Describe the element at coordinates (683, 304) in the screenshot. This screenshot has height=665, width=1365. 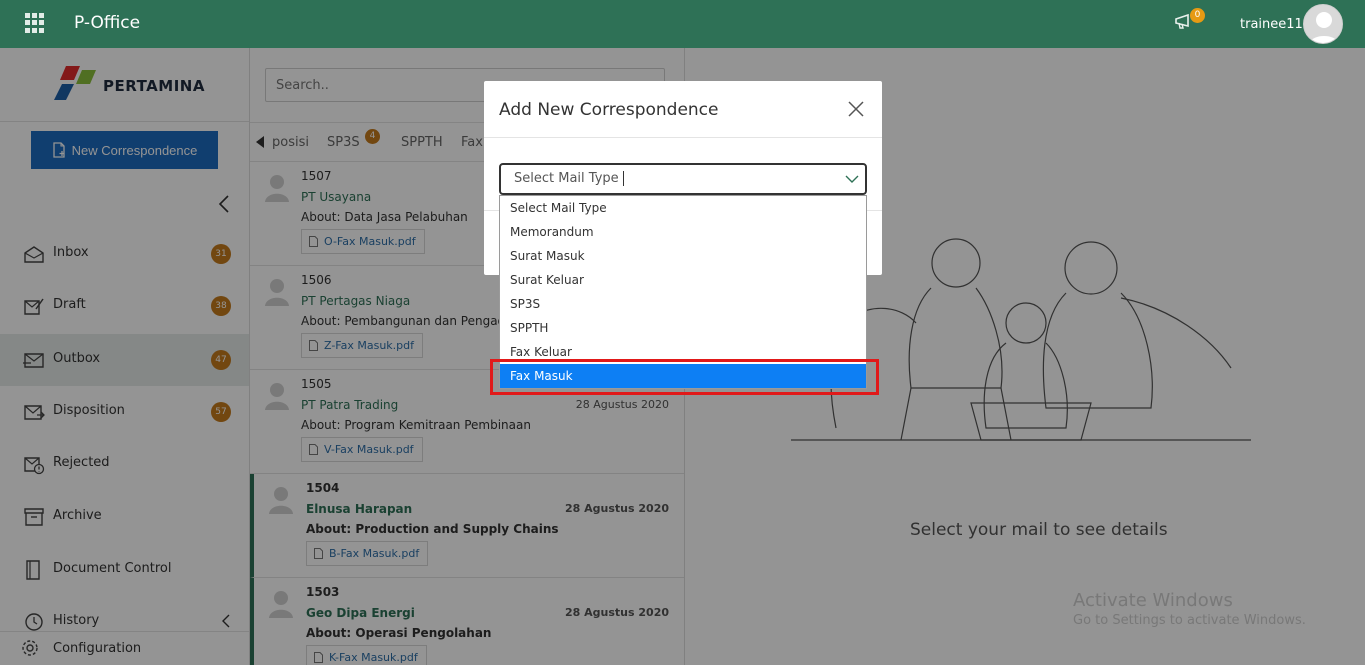
I see `option-sp3s: SP3S` at that location.